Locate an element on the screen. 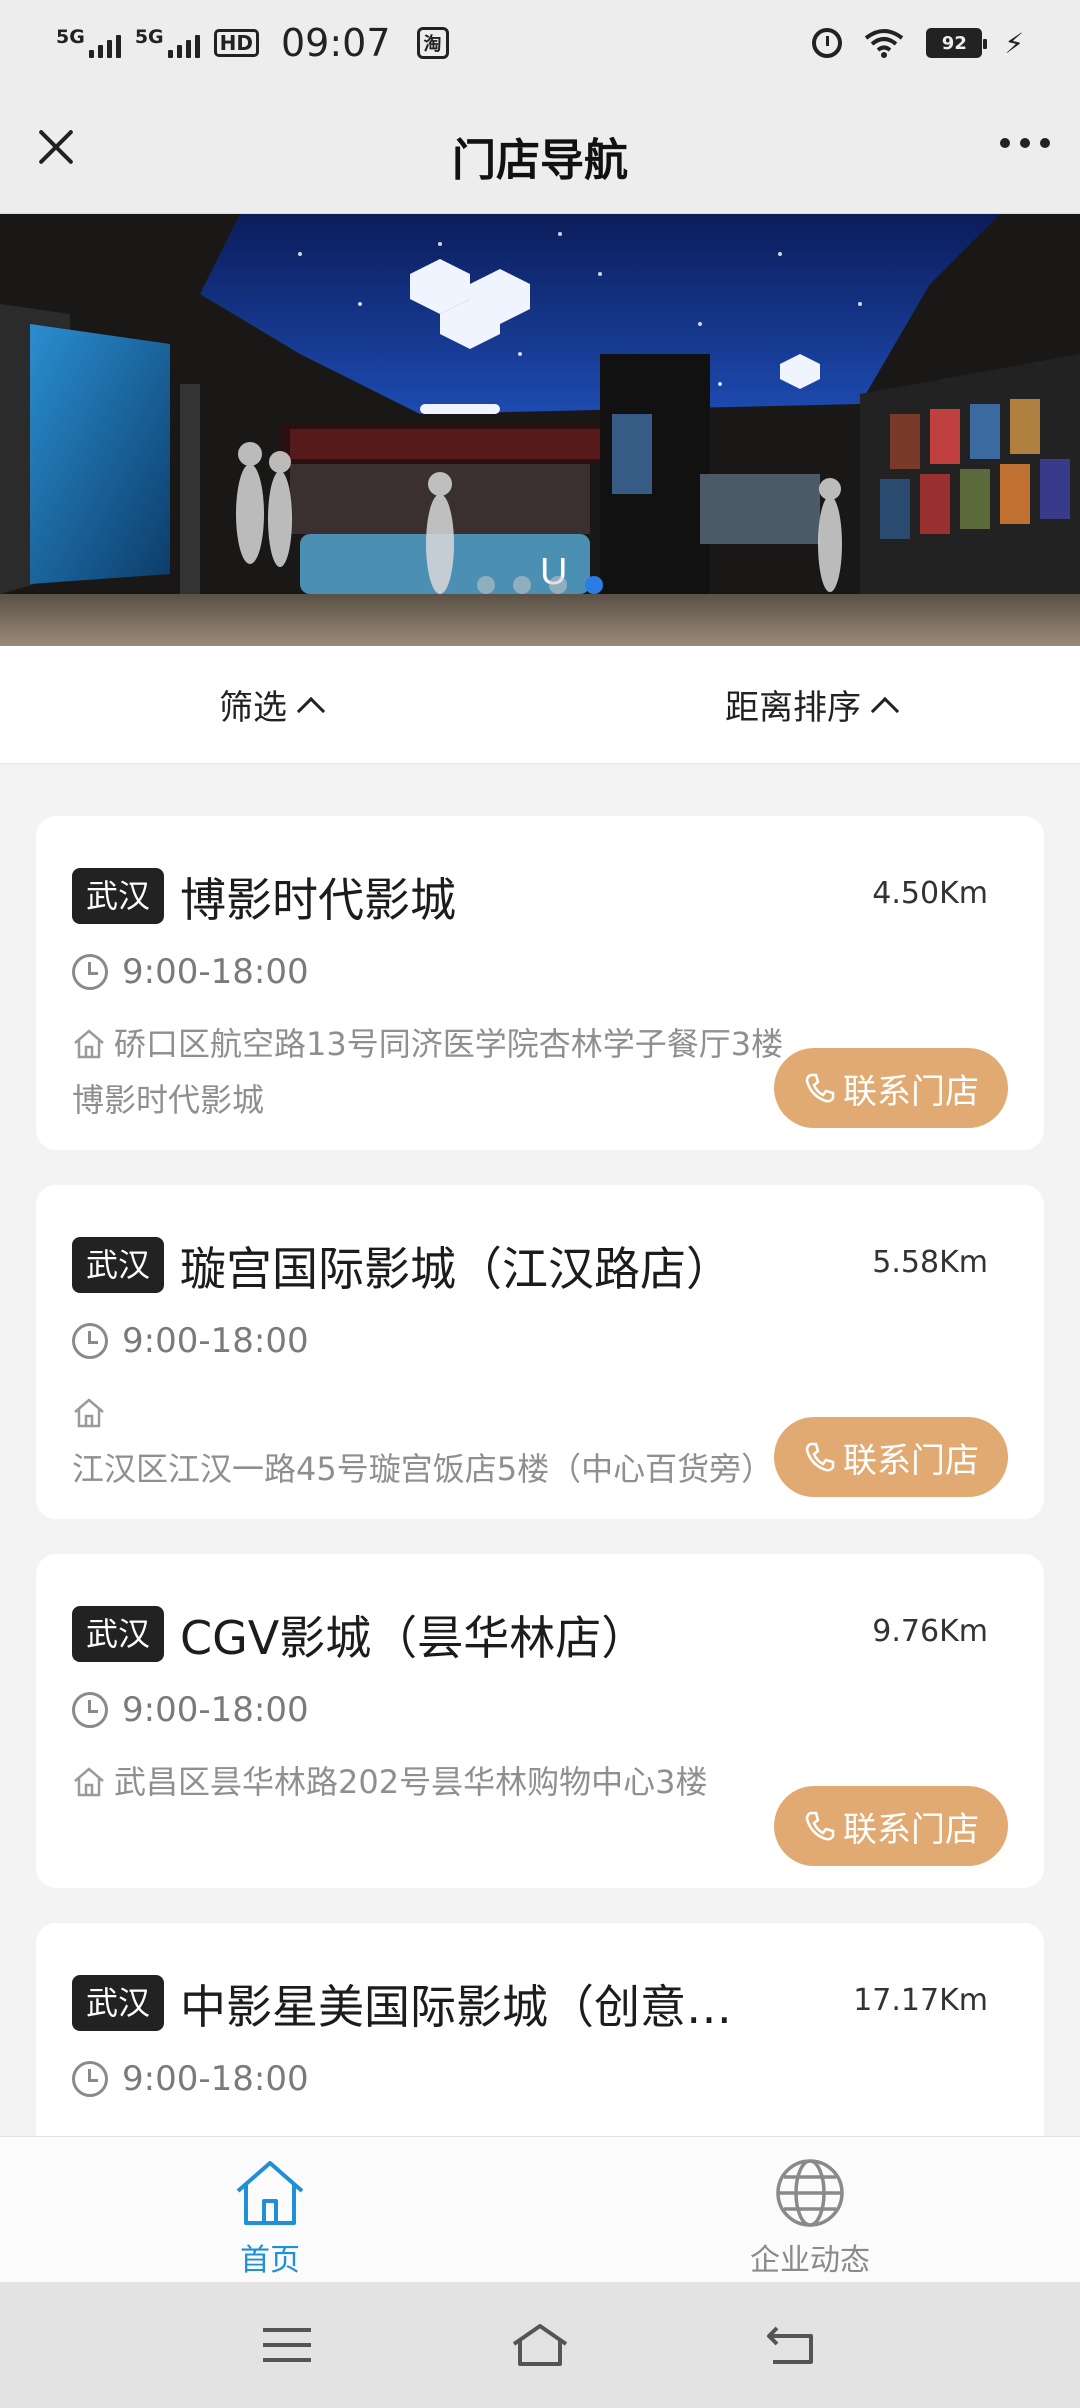  recent-apps-button is located at coordinates (287, 2345).